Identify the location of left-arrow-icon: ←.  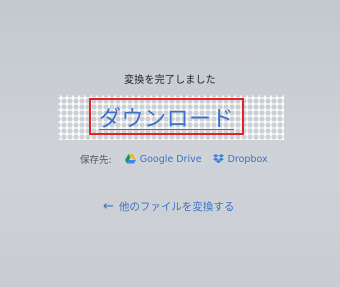
(108, 206).